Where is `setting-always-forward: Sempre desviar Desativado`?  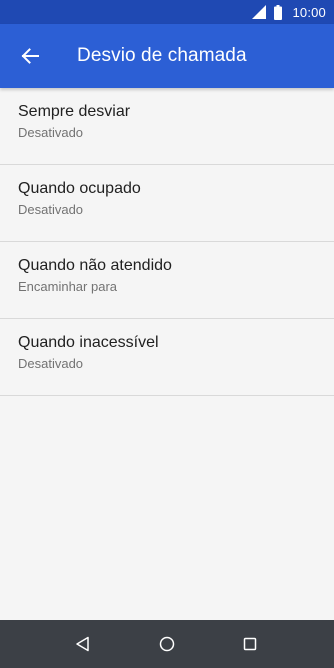 setting-always-forward: Sempre desviar Desativado is located at coordinates (167, 126).